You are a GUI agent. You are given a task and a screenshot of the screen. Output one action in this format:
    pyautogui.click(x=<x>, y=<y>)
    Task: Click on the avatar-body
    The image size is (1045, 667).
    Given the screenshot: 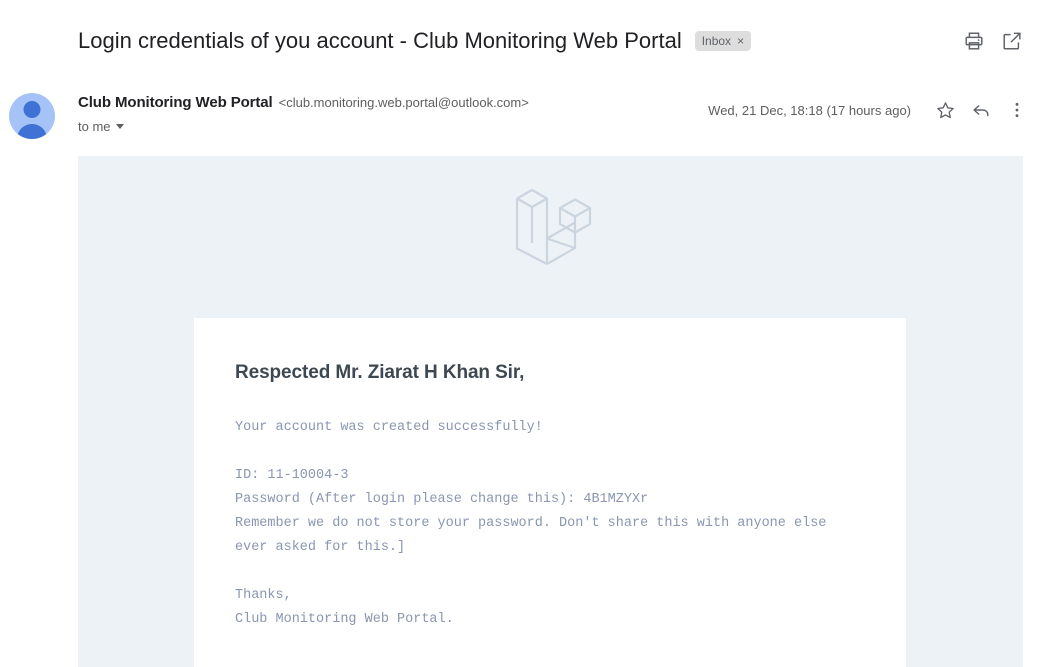 What is the action you would take?
    pyautogui.click(x=32, y=131)
    